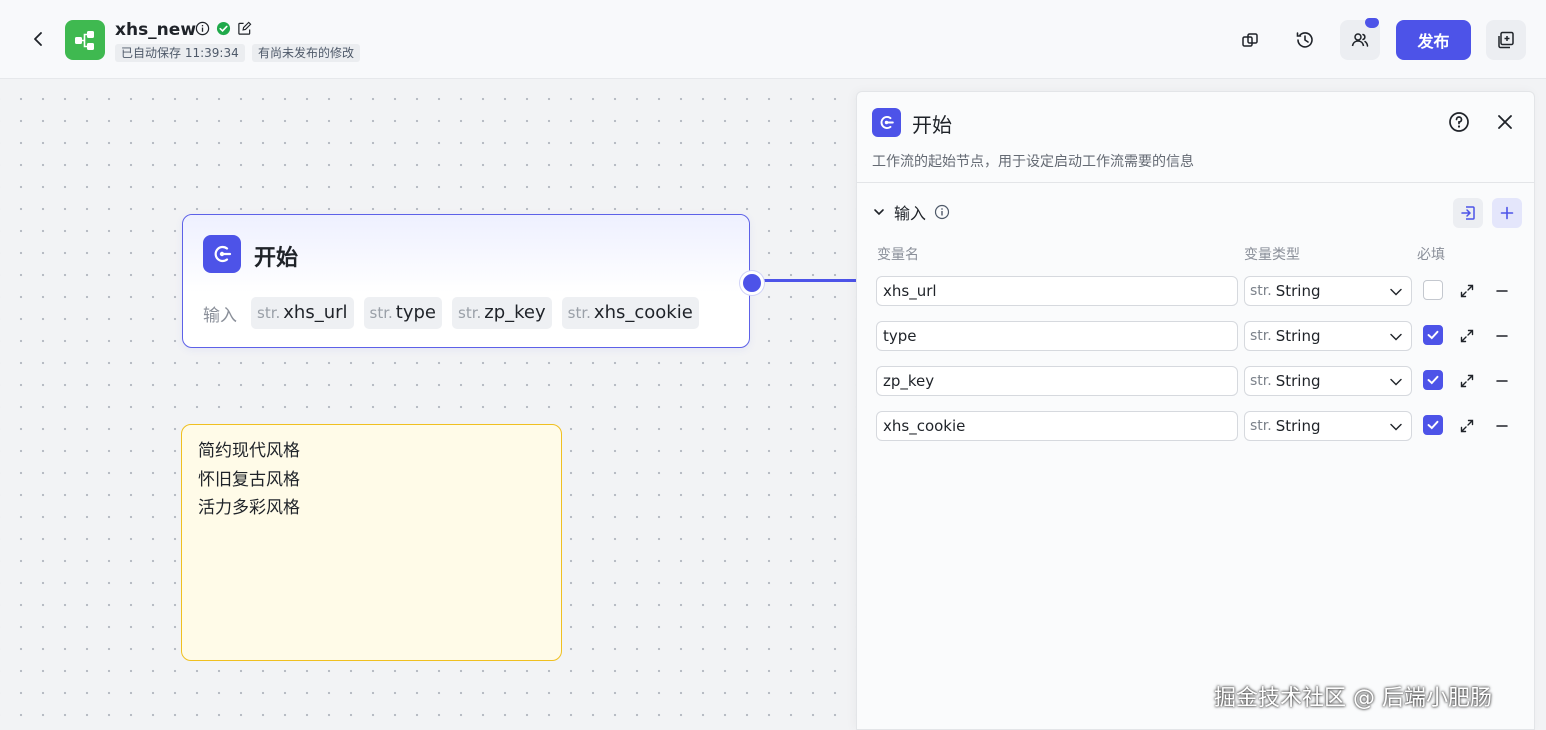 This screenshot has height=730, width=1546. Describe the element at coordinates (244, 28) in the screenshot. I see `edit-icon` at that location.